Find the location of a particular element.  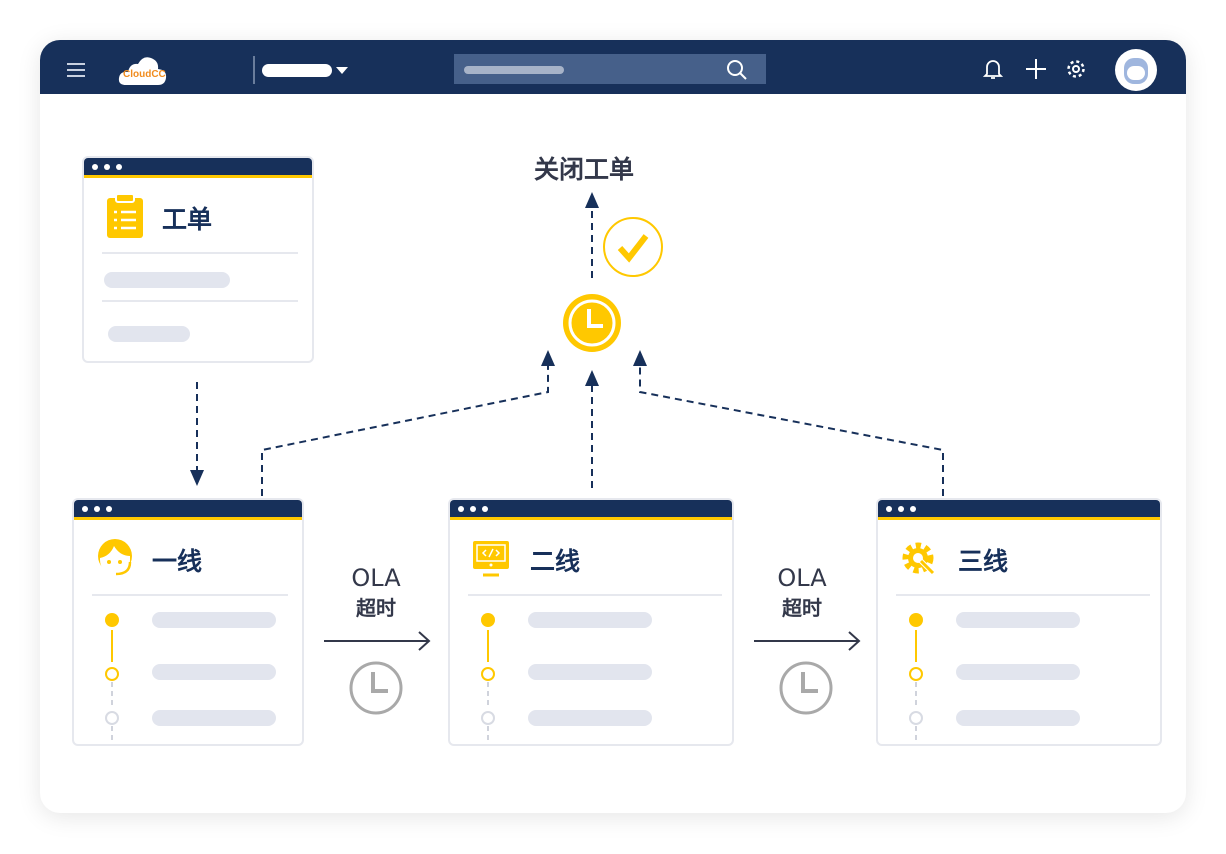

support-agent-icon is located at coordinates (115, 557).